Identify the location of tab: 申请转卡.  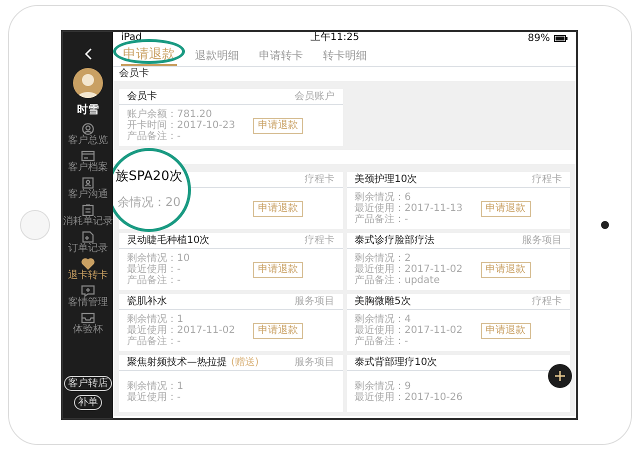
(281, 55).